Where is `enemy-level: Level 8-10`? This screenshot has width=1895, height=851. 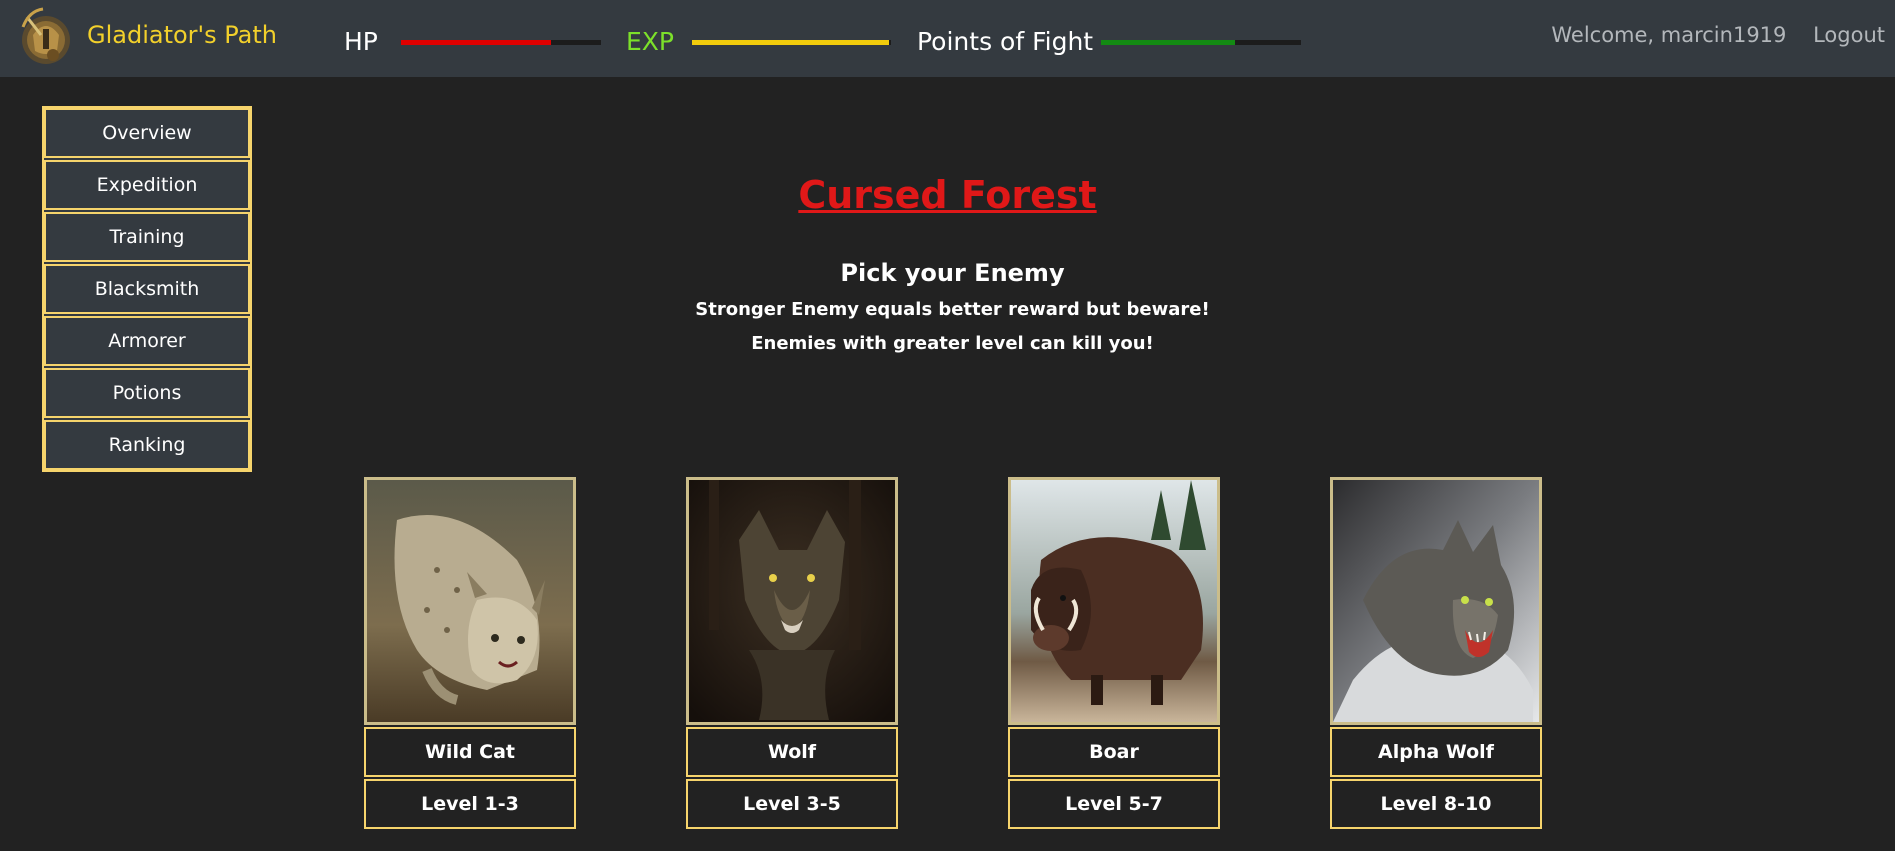 enemy-level: Level 8-10 is located at coordinates (1436, 804).